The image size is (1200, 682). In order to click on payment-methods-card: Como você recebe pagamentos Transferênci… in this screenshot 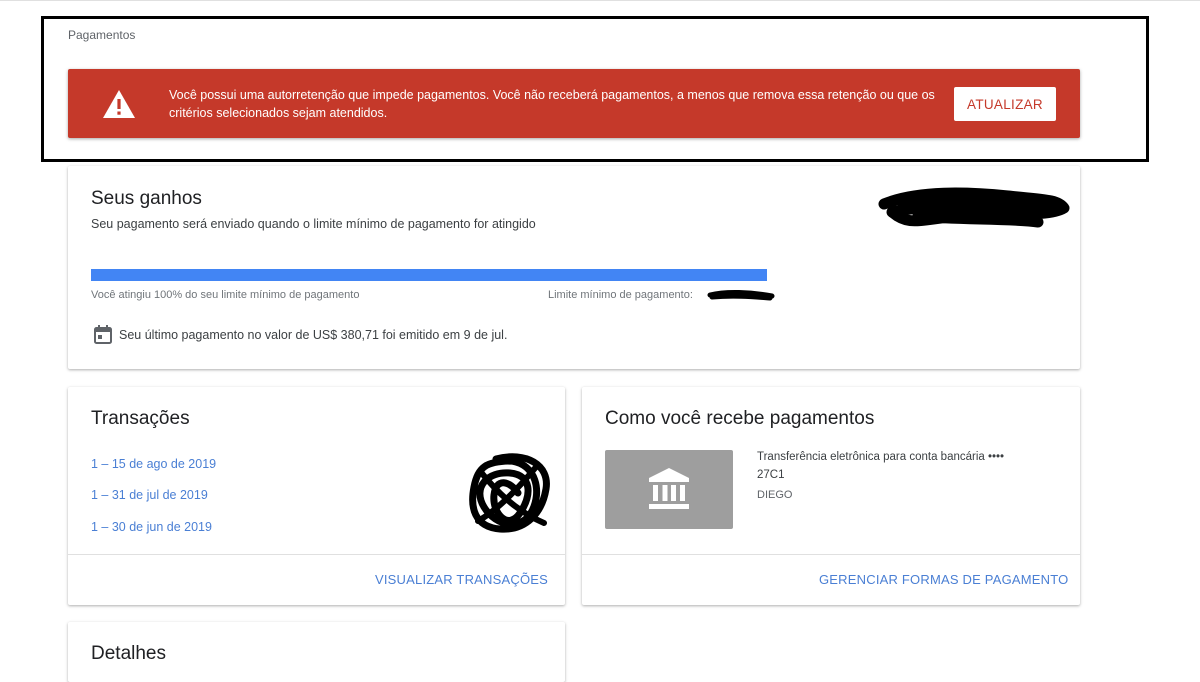, I will do `click(831, 496)`.